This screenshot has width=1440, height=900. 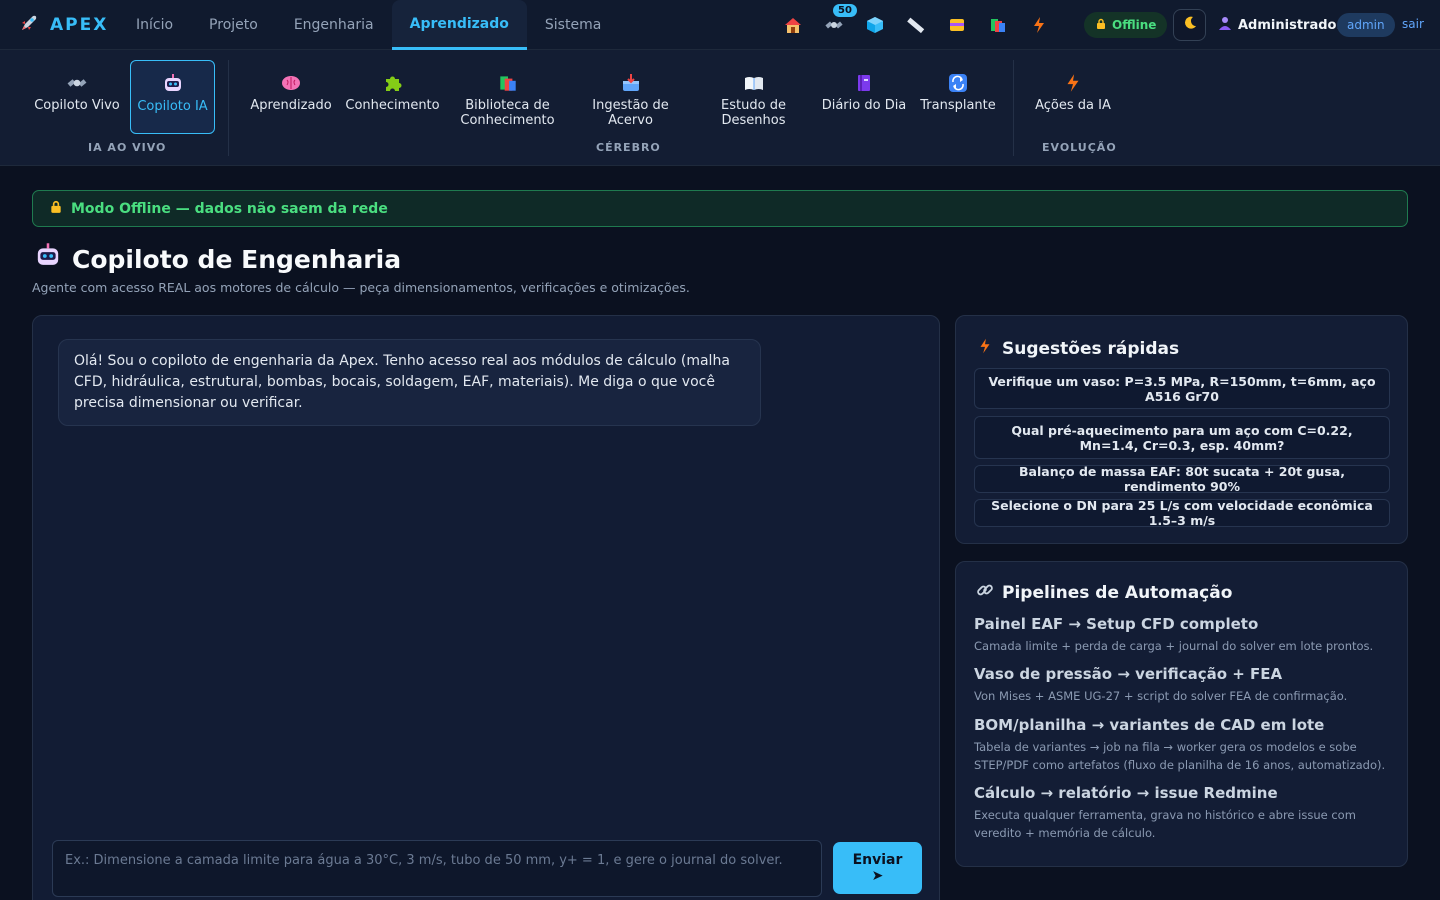 I want to click on subnav-label: Transplante, so click(x=958, y=105).